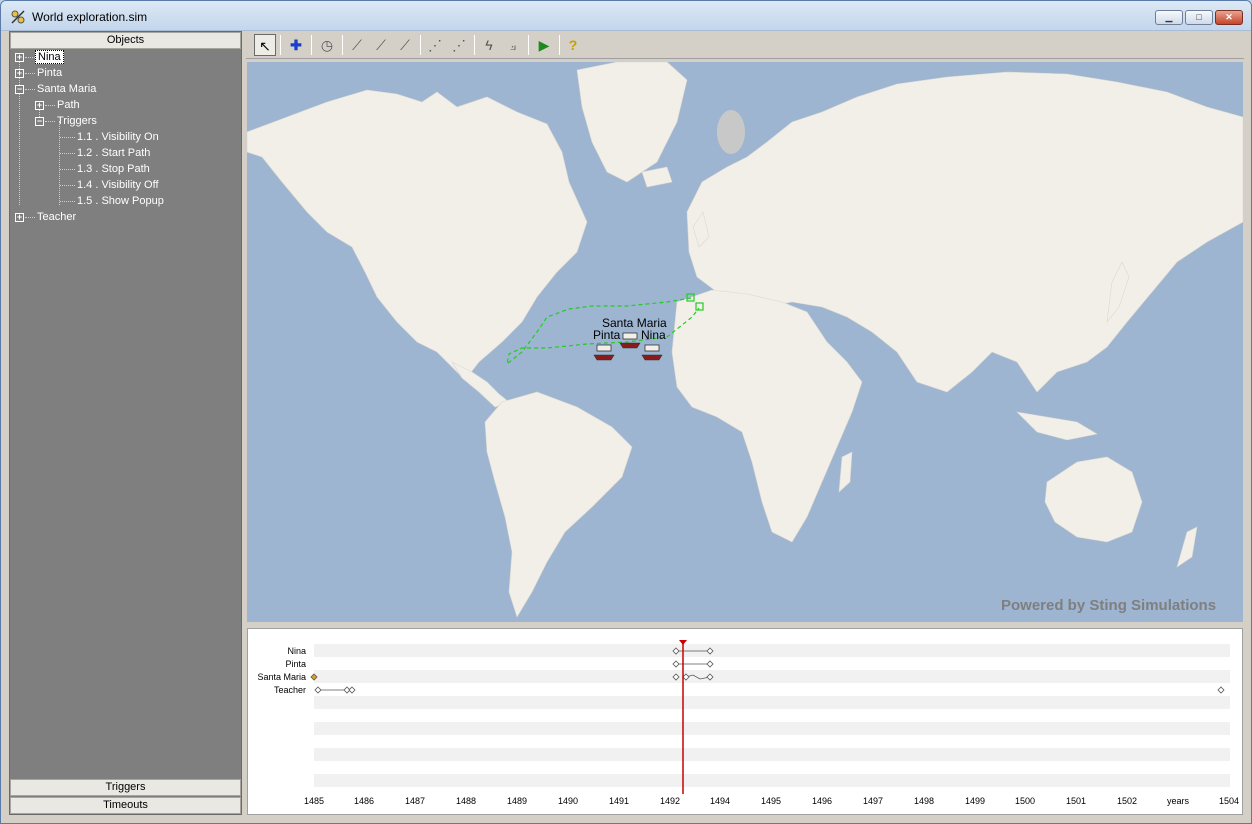 The width and height of the screenshot is (1252, 824). What do you see at coordinates (1076, 801) in the screenshot?
I see `timeline-year-label: 1501` at bounding box center [1076, 801].